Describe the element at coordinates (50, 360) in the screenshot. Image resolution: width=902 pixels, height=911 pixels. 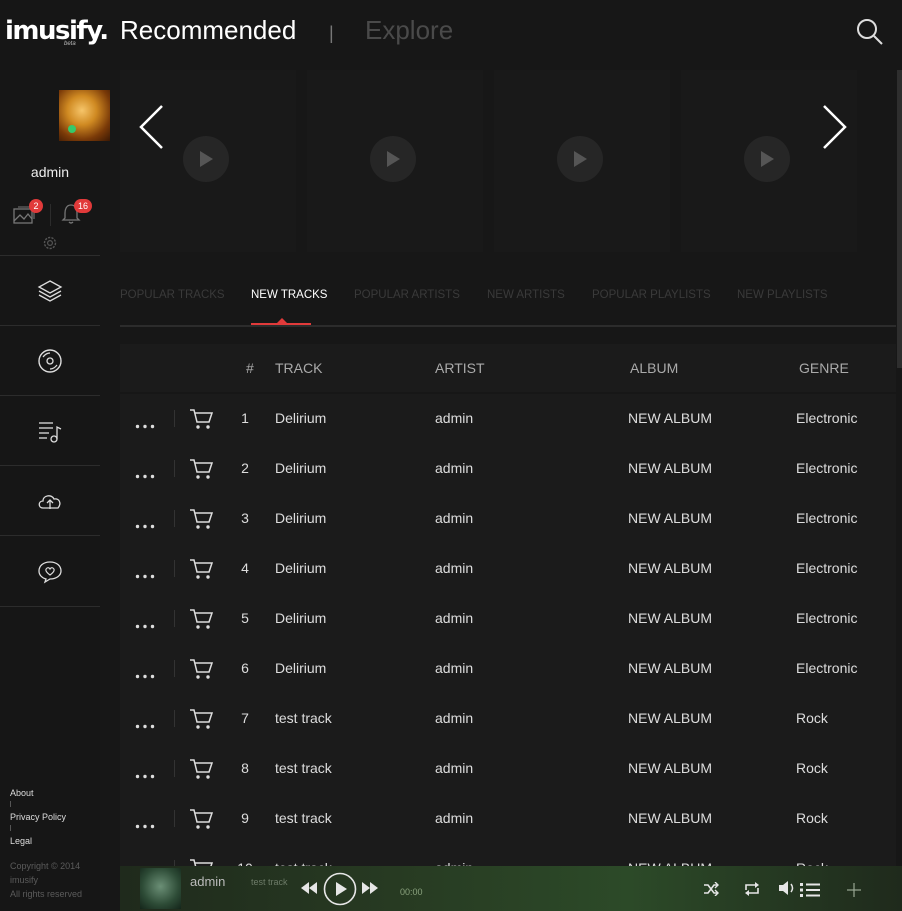
I see `nav-item-music` at that location.